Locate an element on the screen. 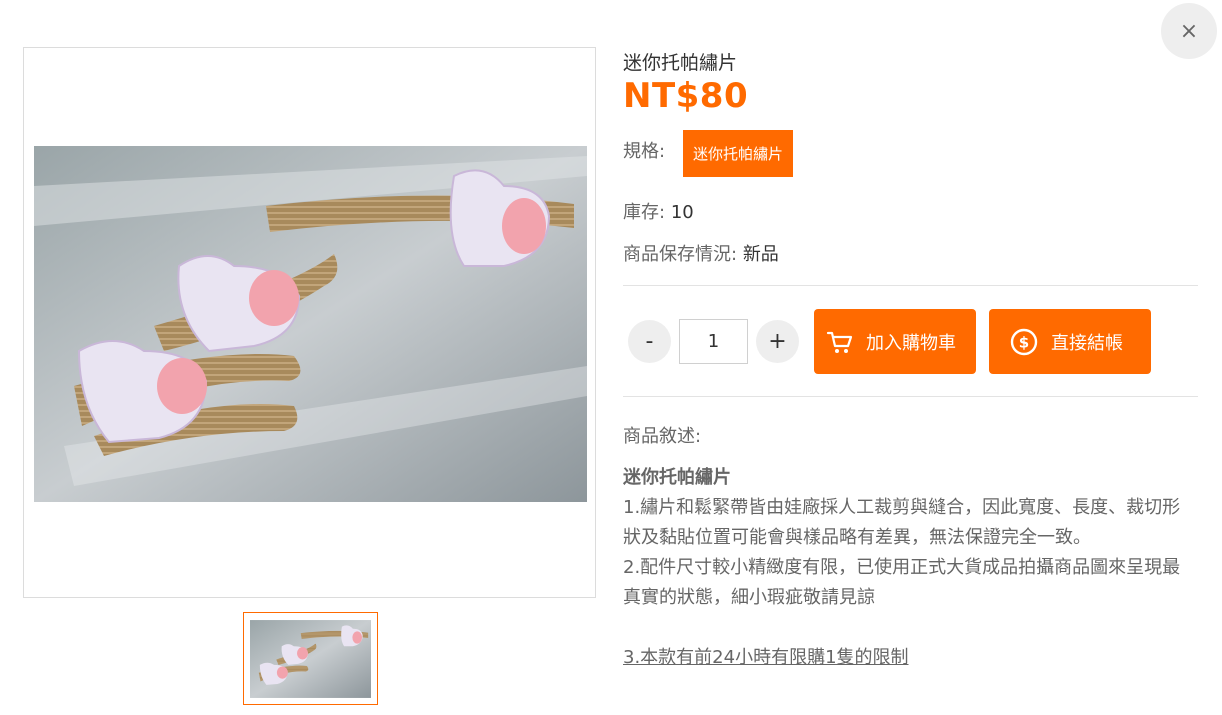 The height and width of the screenshot is (715, 1222). quantity-increase-button: + is located at coordinates (777, 341).